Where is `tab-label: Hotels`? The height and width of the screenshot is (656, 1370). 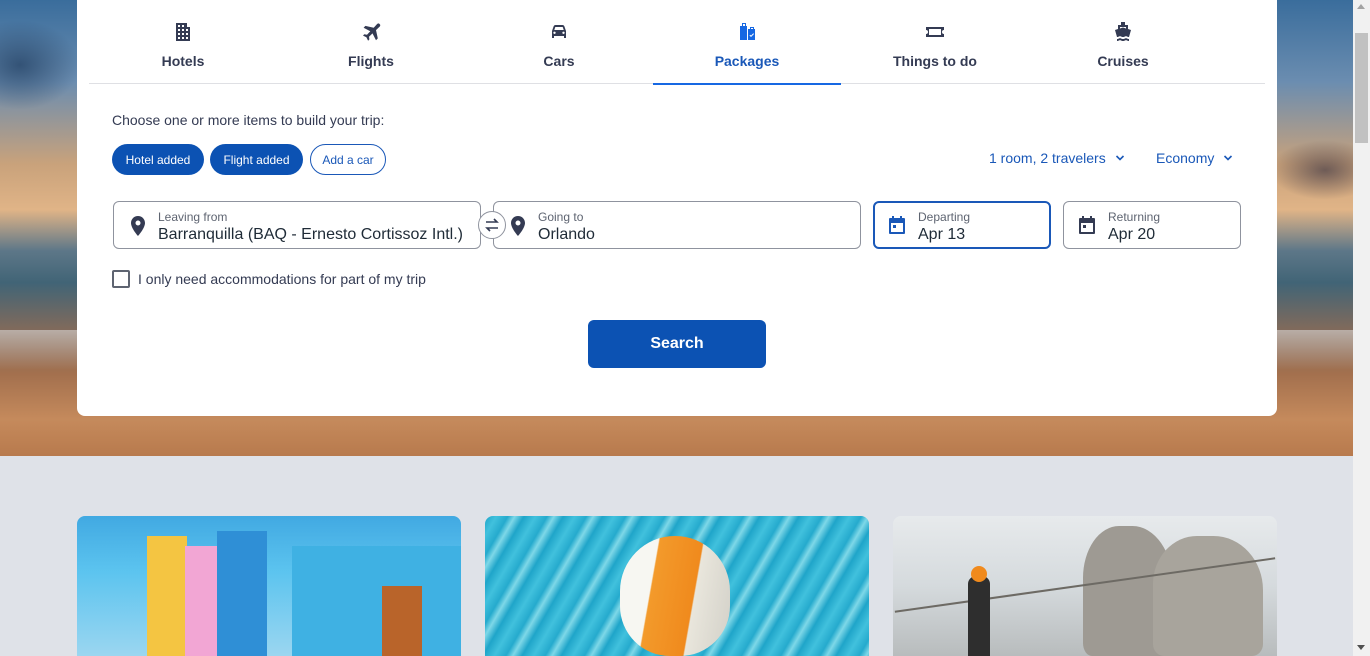
tab-label: Hotels is located at coordinates (183, 61).